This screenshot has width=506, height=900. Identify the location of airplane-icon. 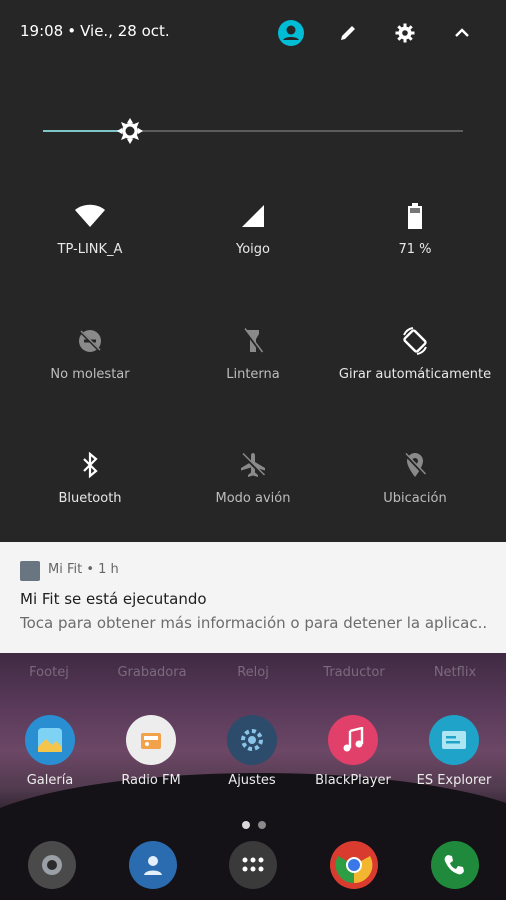
(253, 465).